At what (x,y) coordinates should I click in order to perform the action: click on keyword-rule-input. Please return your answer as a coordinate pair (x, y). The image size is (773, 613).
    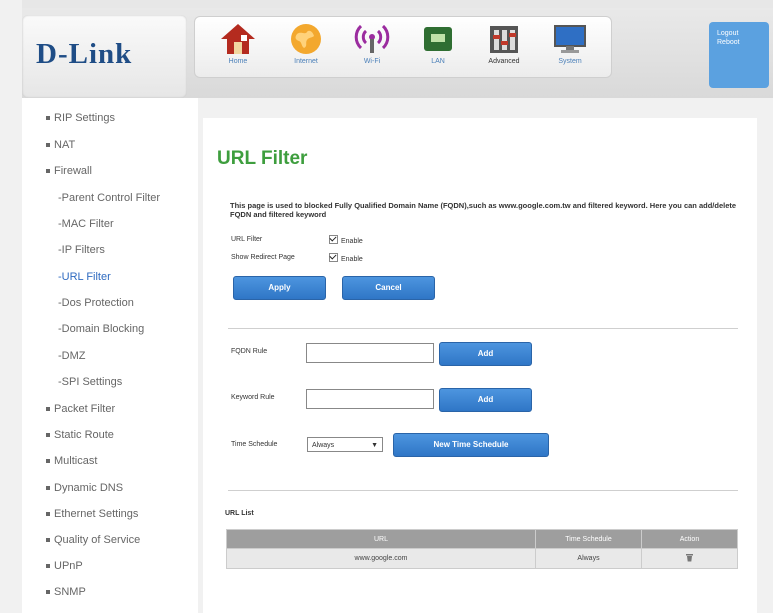
    Looking at the image, I should click on (370, 399).